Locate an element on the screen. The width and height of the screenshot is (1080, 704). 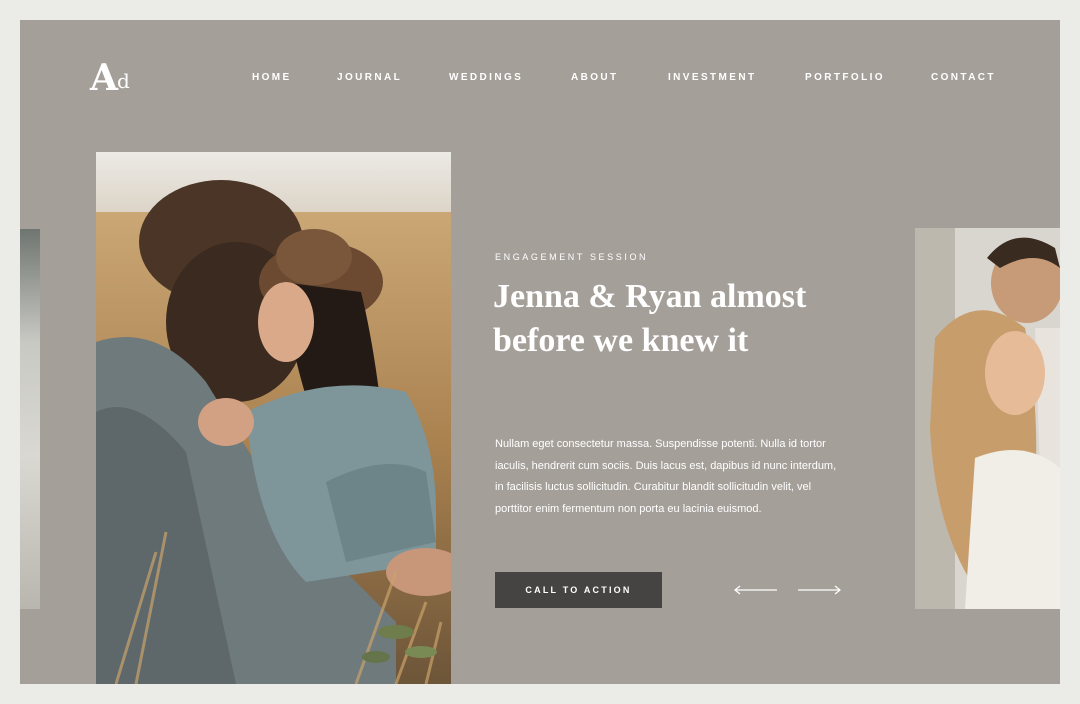
arrow-right-icon is located at coordinates (819, 590).